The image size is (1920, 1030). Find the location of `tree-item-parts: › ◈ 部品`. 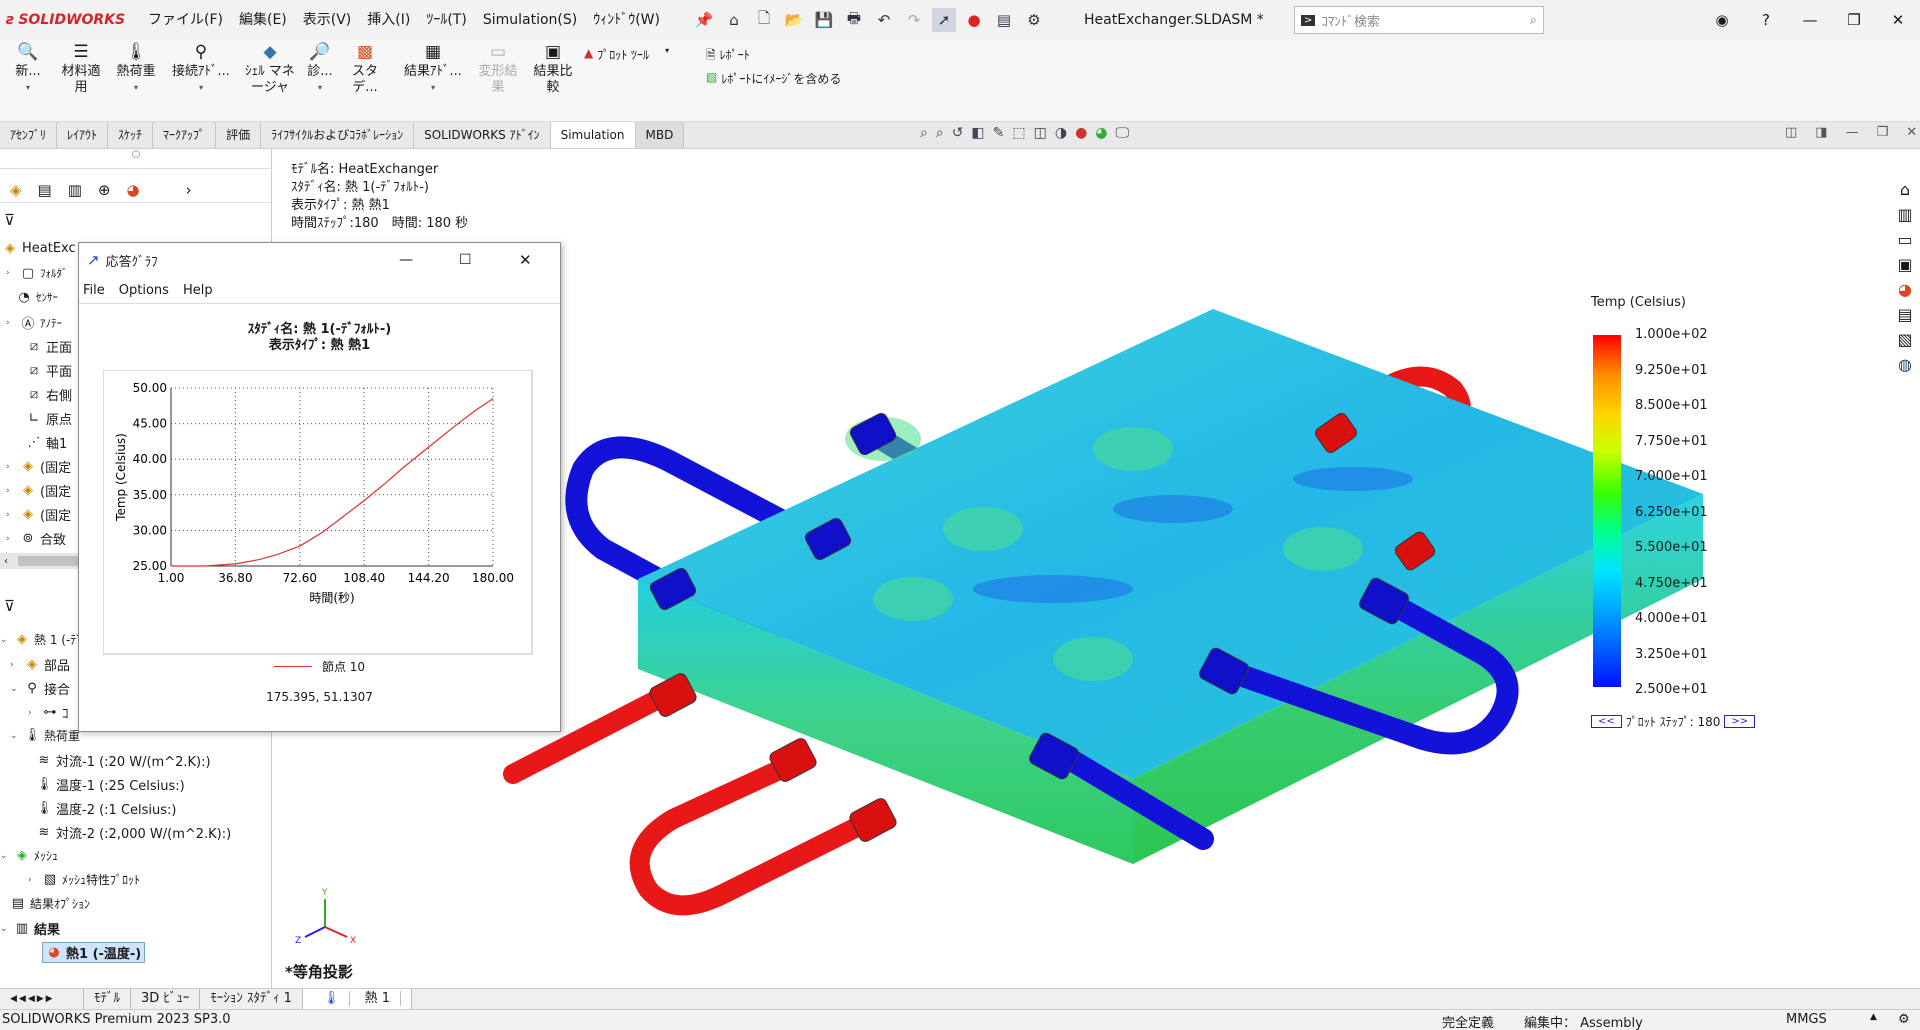

tree-item-parts: › ◈ 部品 is located at coordinates (40, 664).